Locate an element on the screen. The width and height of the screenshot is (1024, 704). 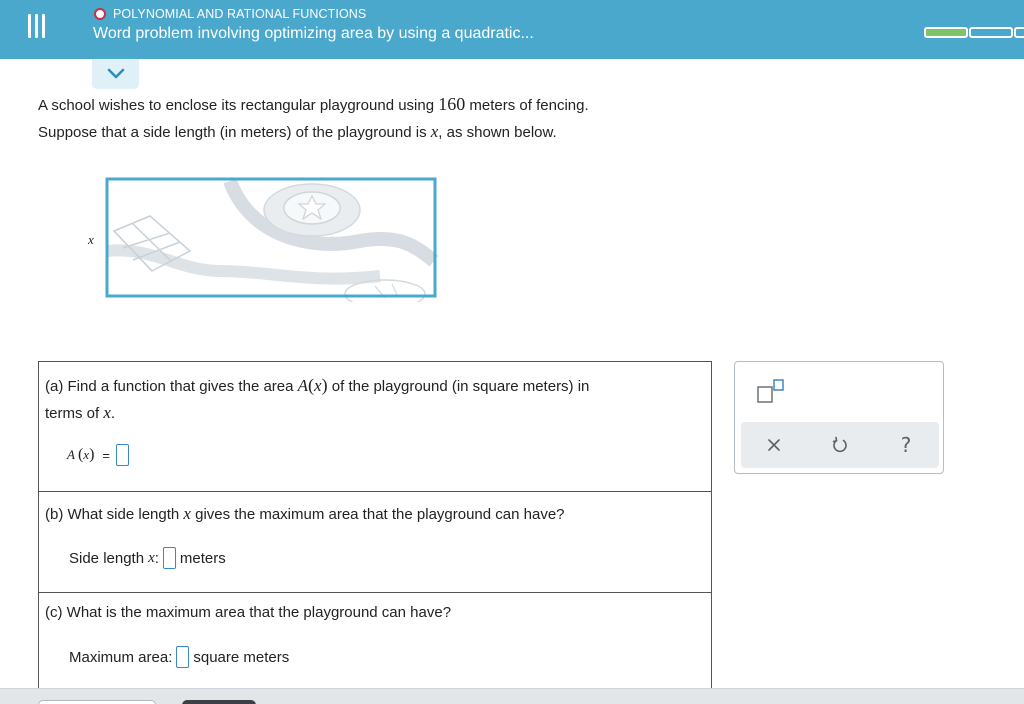
math-toolbox: ? is located at coordinates (839, 417).